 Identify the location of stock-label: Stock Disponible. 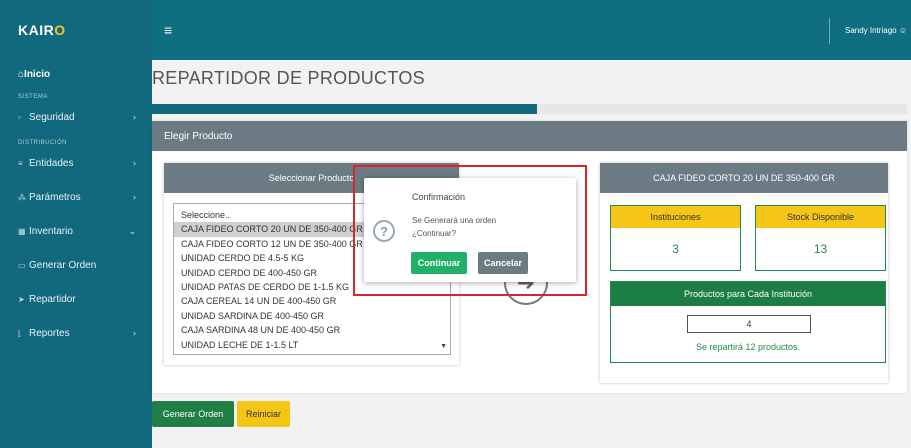
(820, 217).